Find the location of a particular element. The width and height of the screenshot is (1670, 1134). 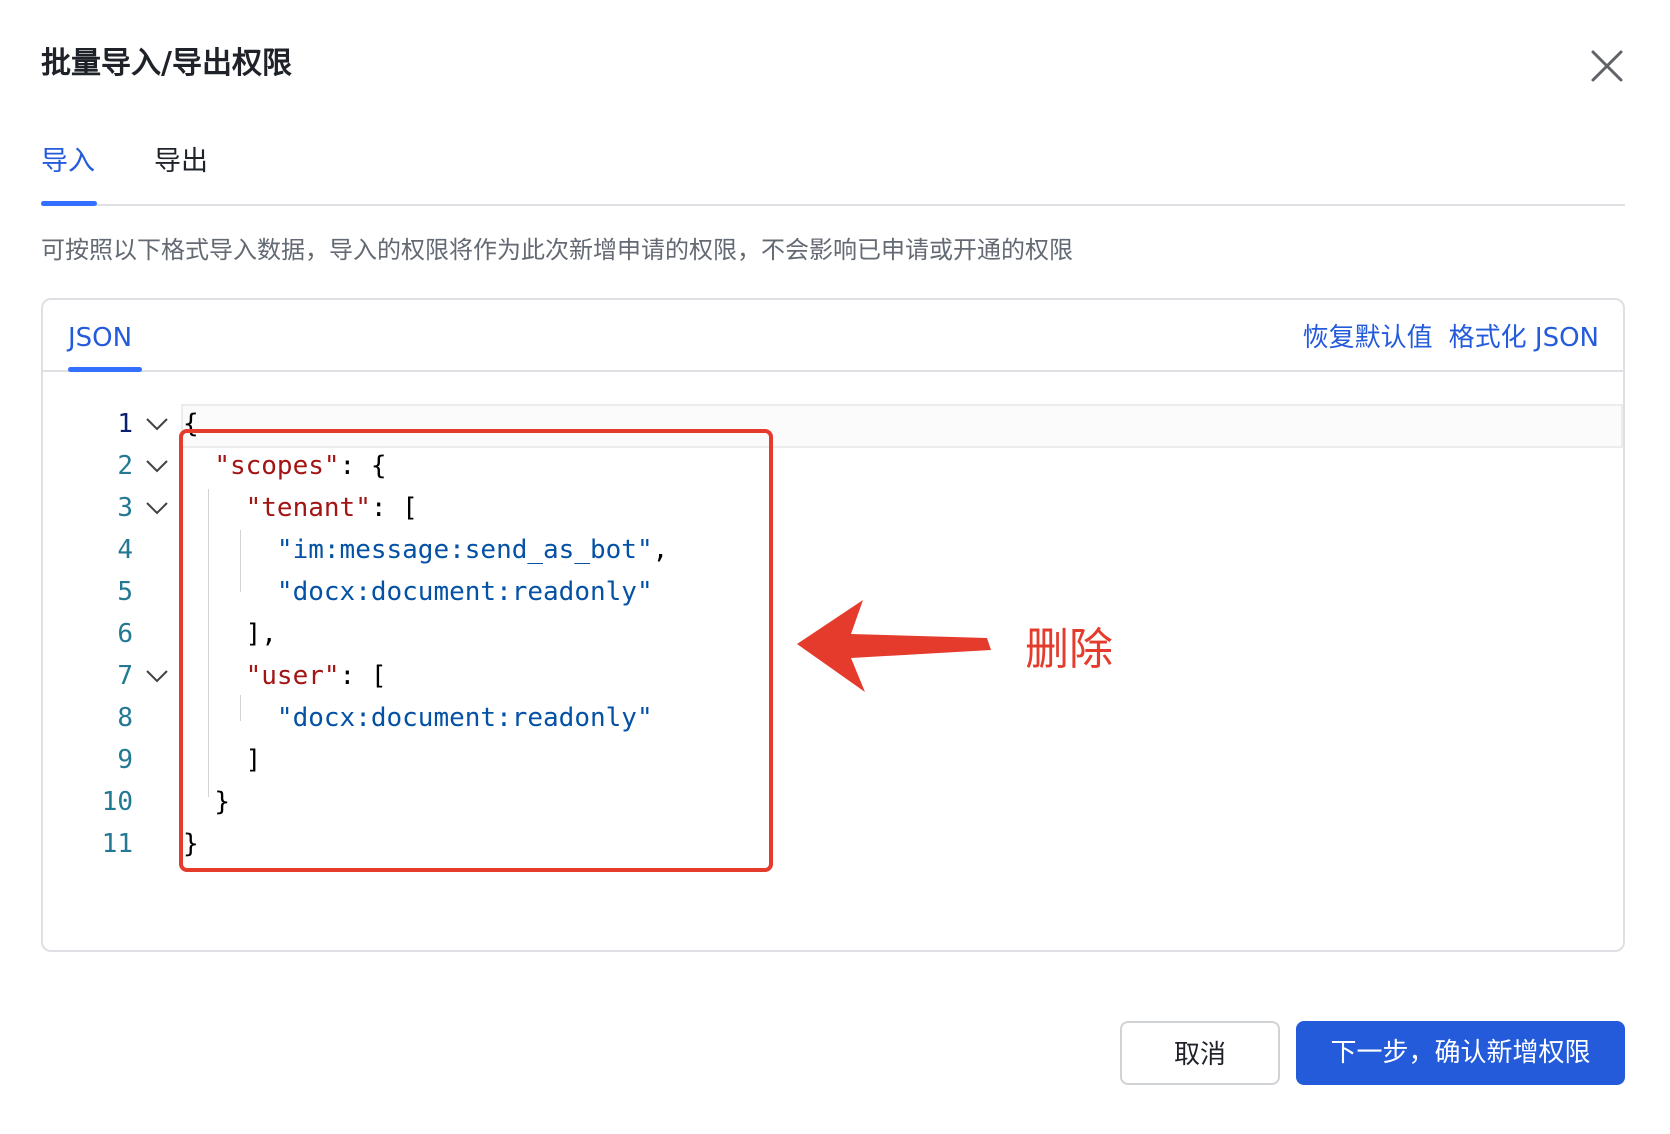

tab-import: 导入 is located at coordinates (68, 162).